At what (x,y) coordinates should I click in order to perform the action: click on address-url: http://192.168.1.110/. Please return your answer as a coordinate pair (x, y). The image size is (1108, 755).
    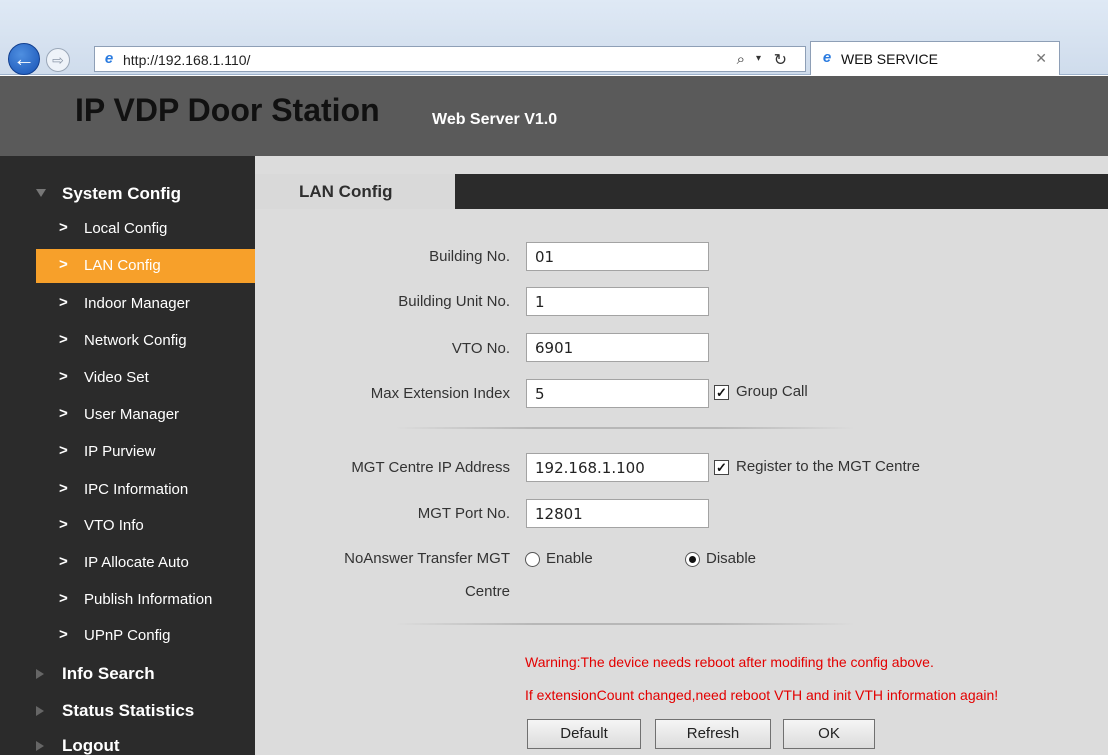
    Looking at the image, I should click on (186, 60).